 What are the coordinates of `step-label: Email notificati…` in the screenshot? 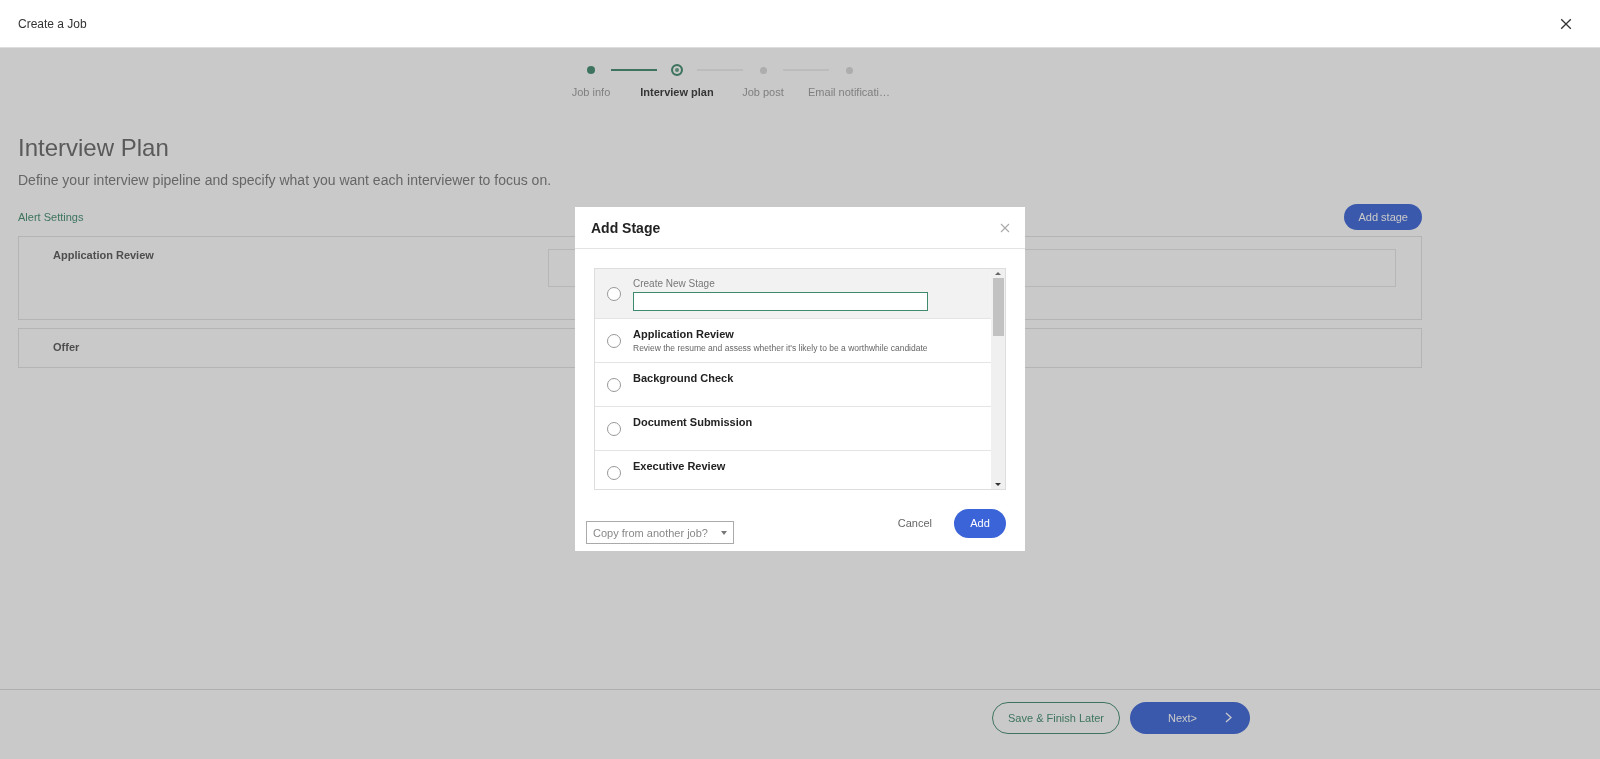 It's located at (849, 92).